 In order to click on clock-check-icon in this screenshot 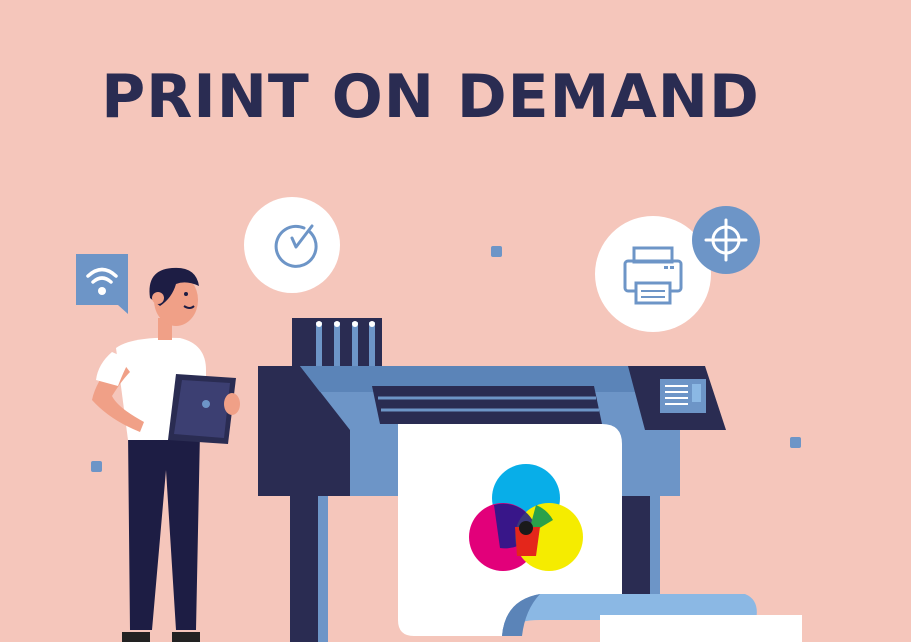, I will do `click(292, 245)`.